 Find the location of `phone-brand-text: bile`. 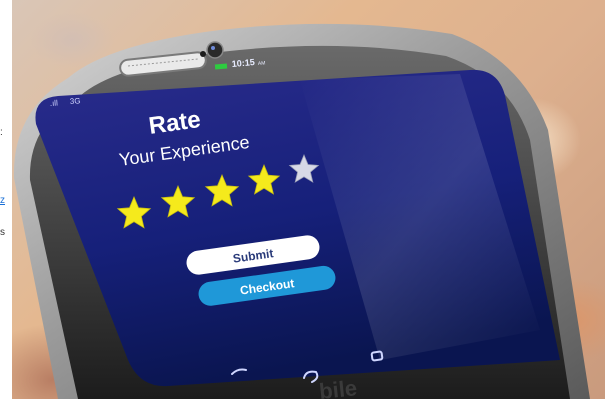

phone-brand-text: bile is located at coordinates (338, 387).